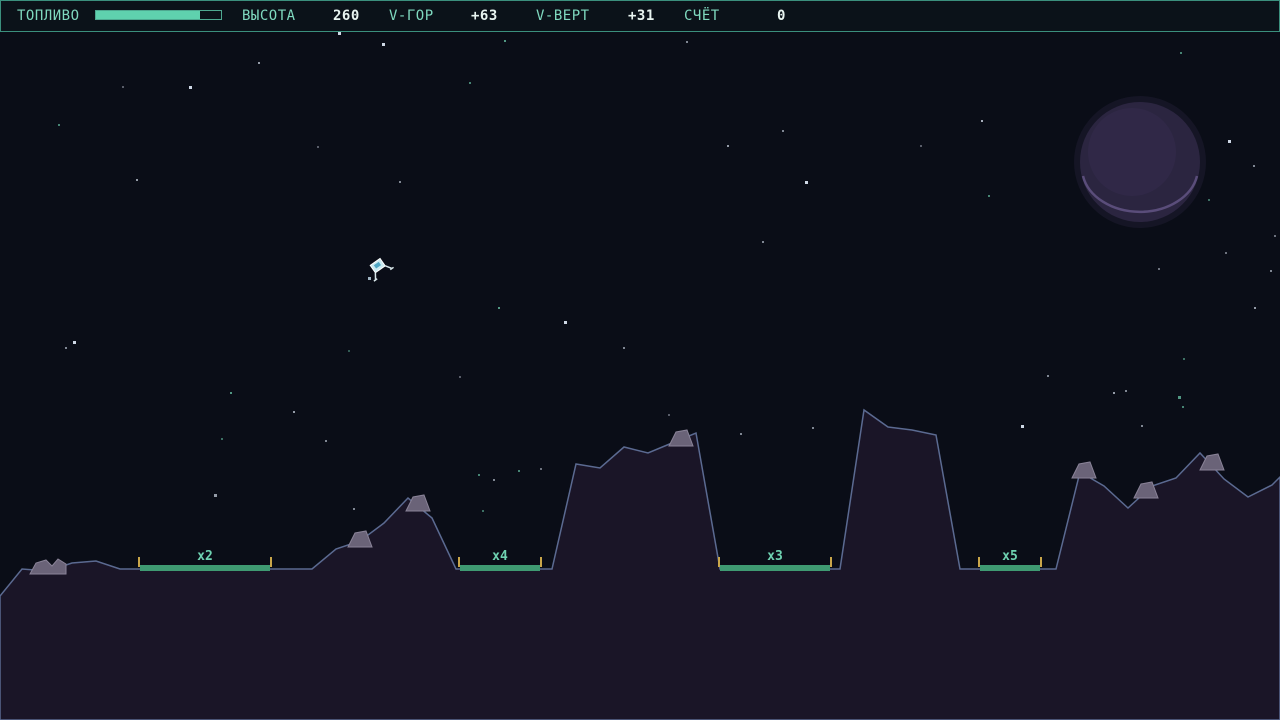 The height and width of the screenshot is (720, 1280). I want to click on fuel-label: ТОПЛИВО, so click(48, 16).